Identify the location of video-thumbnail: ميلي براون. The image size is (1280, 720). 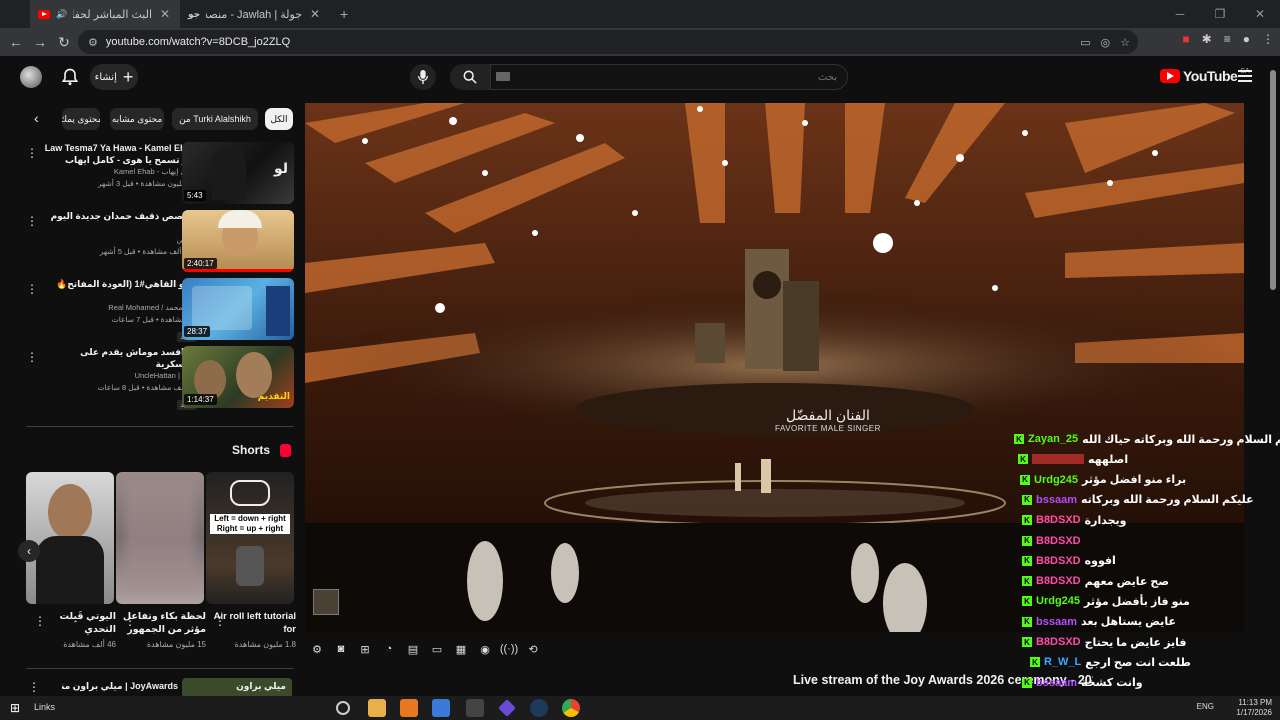
(237, 688).